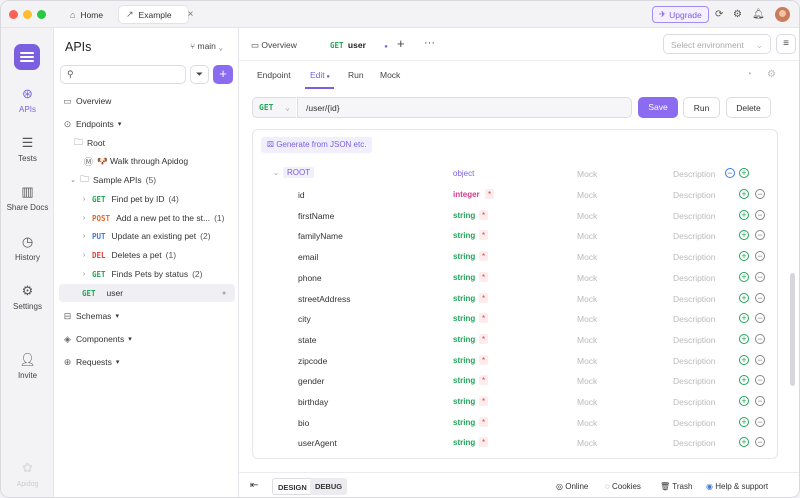 This screenshot has width=800, height=498. I want to click on subtab-endpoint: Endpoint, so click(274, 75).